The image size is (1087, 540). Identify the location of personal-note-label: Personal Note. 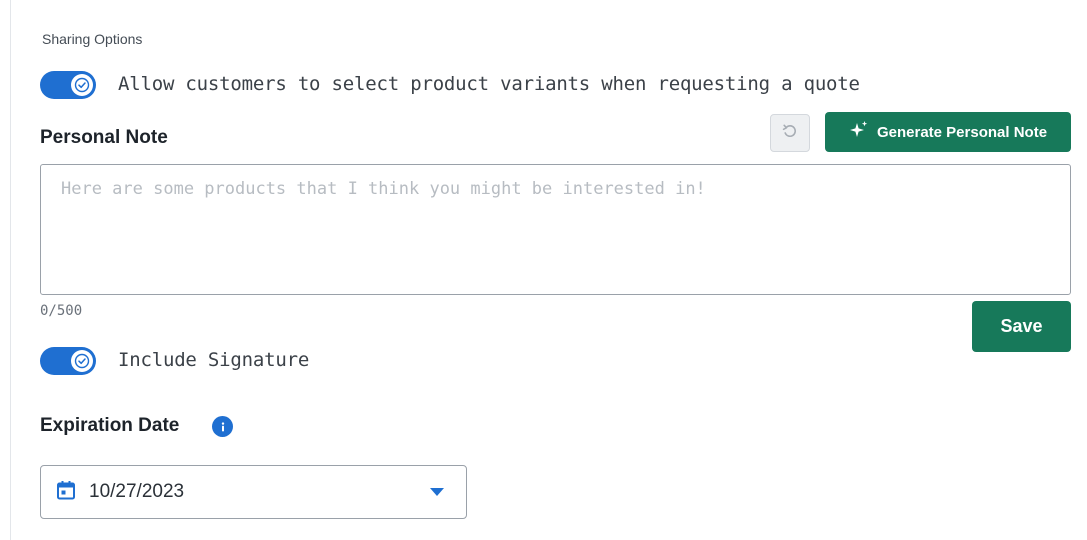
(104, 137).